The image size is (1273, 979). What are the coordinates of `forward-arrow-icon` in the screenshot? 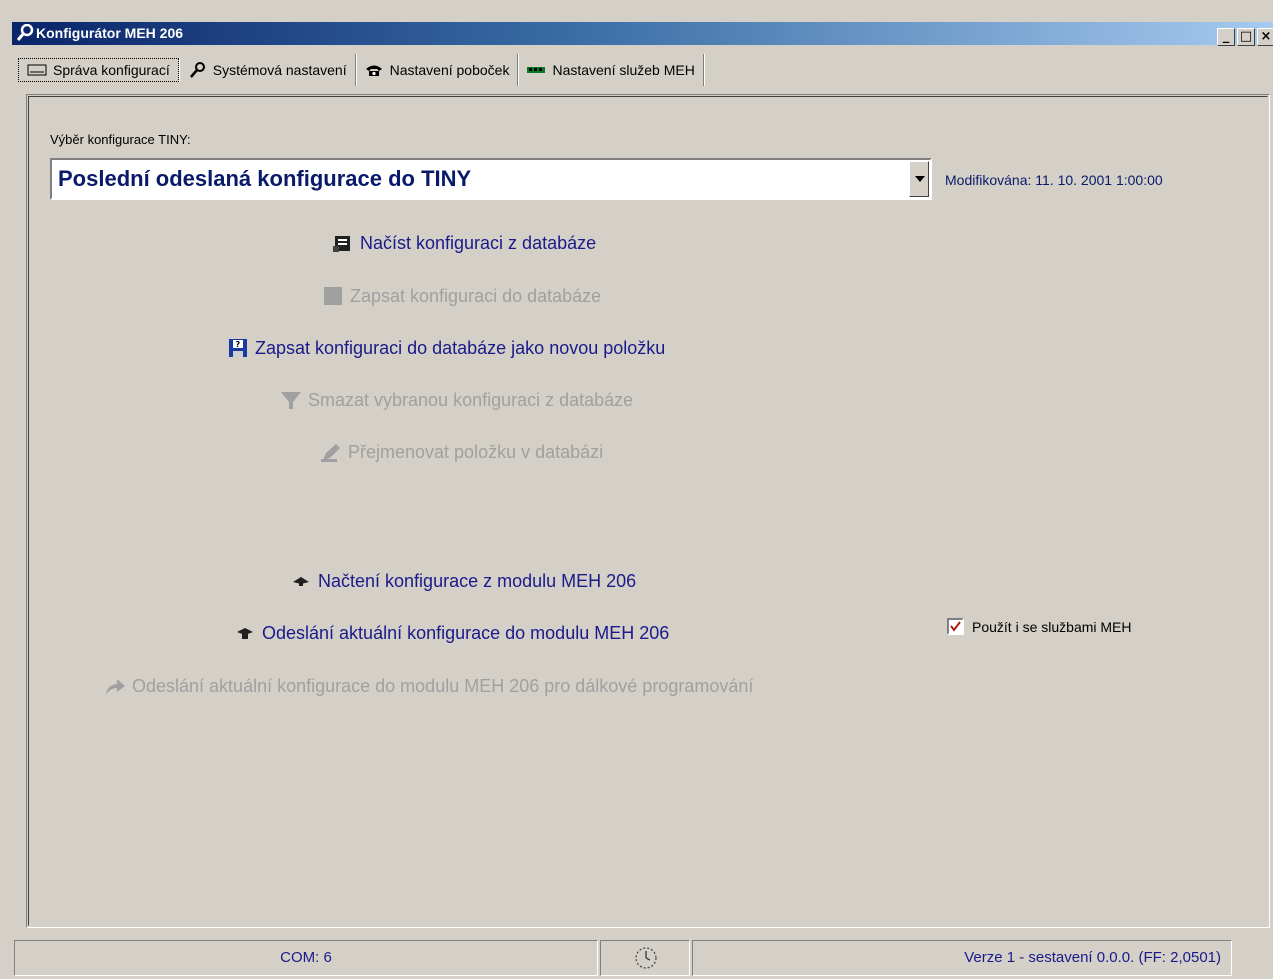 It's located at (115, 687).